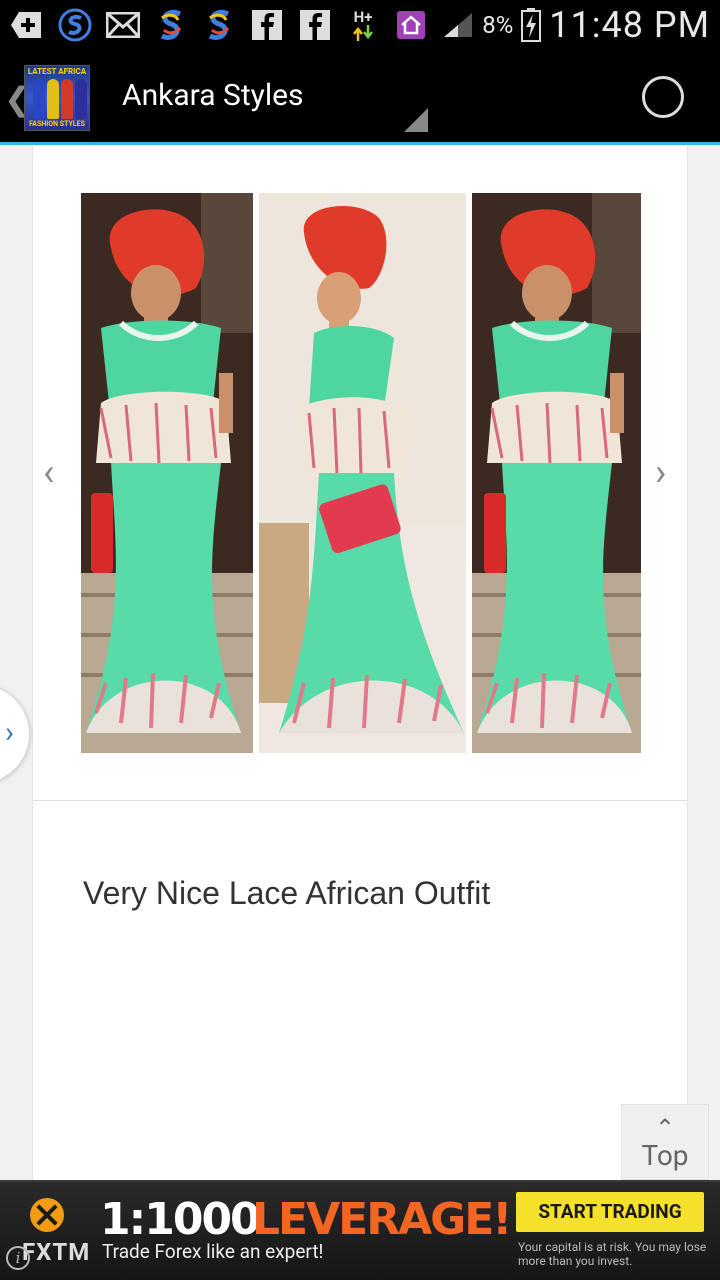 This screenshot has width=720, height=1280. I want to click on status-bar: H+ 8% 11:48 PM, so click(360, 25).